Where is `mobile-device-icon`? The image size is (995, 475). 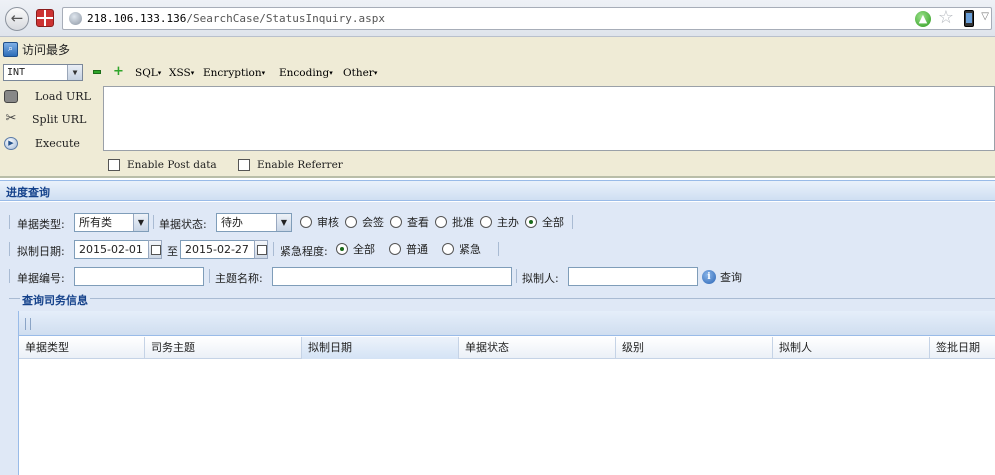
mobile-device-icon is located at coordinates (969, 18).